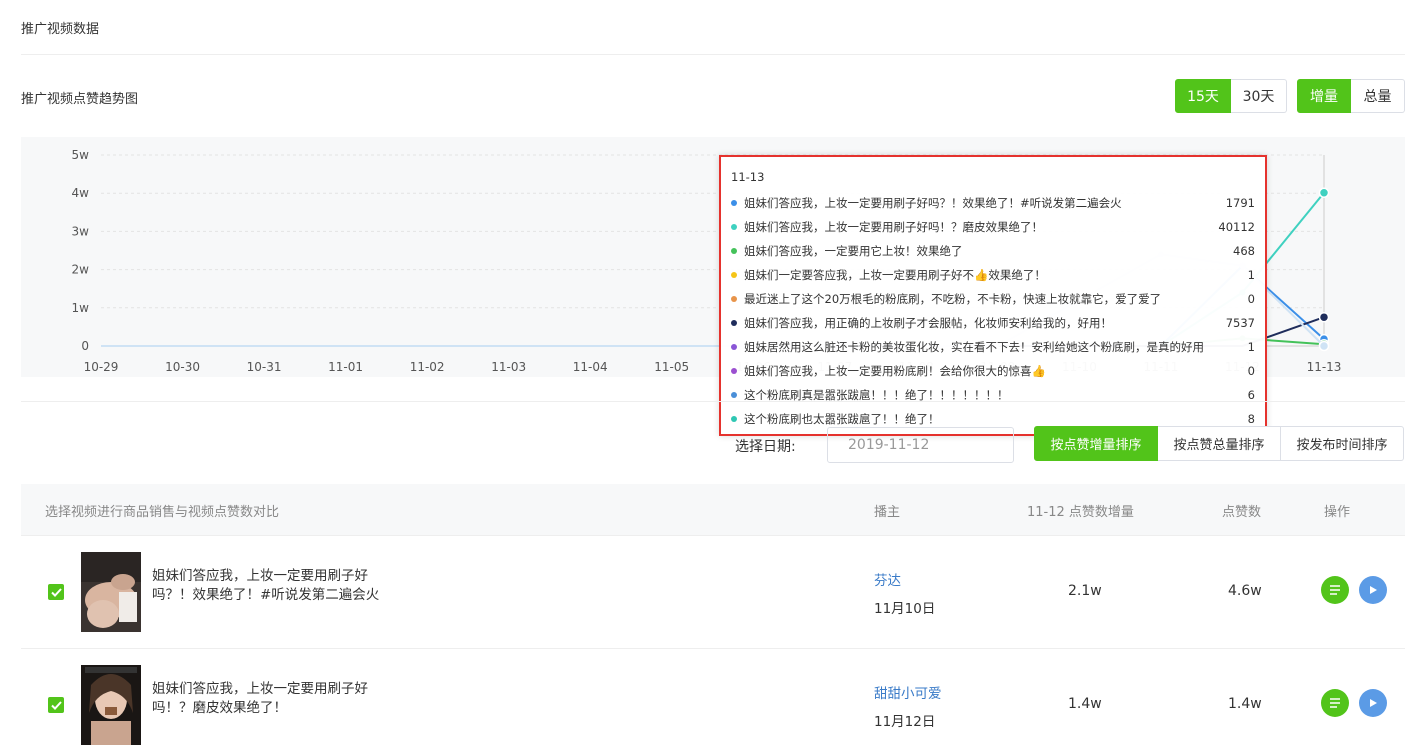  I want to click on tooltip-row: 姐妹们答应我，上妆一定要用刷子好吗！？磨皮效果绝了！ 40112, so click(993, 227).